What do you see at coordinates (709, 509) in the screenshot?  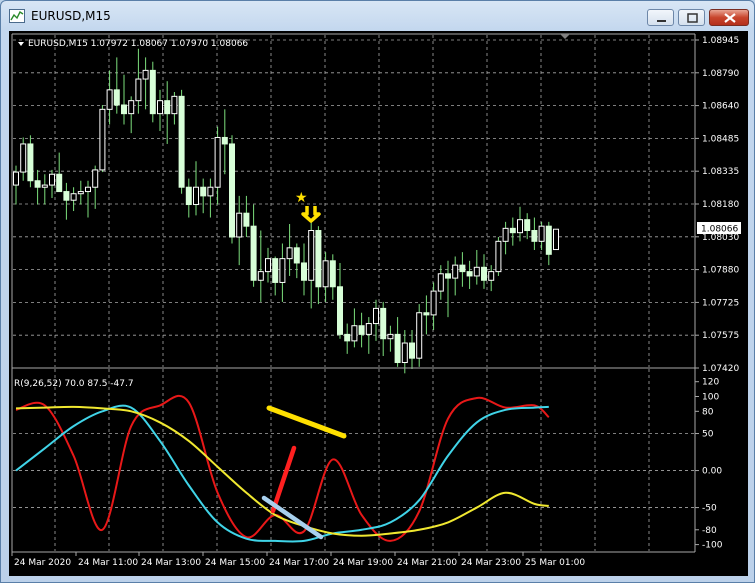 I see `indicator-label: -50` at bounding box center [709, 509].